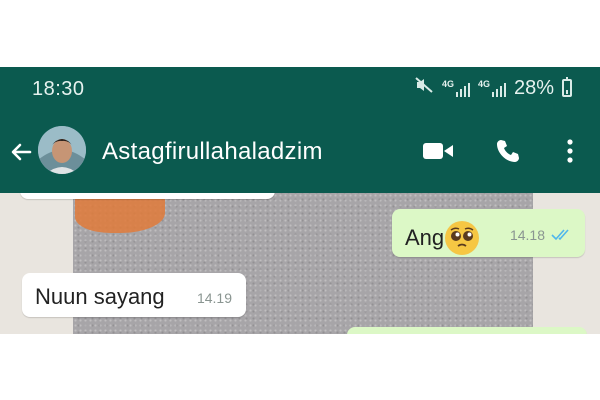  What do you see at coordinates (62, 150) in the screenshot?
I see `contact-avatar` at bounding box center [62, 150].